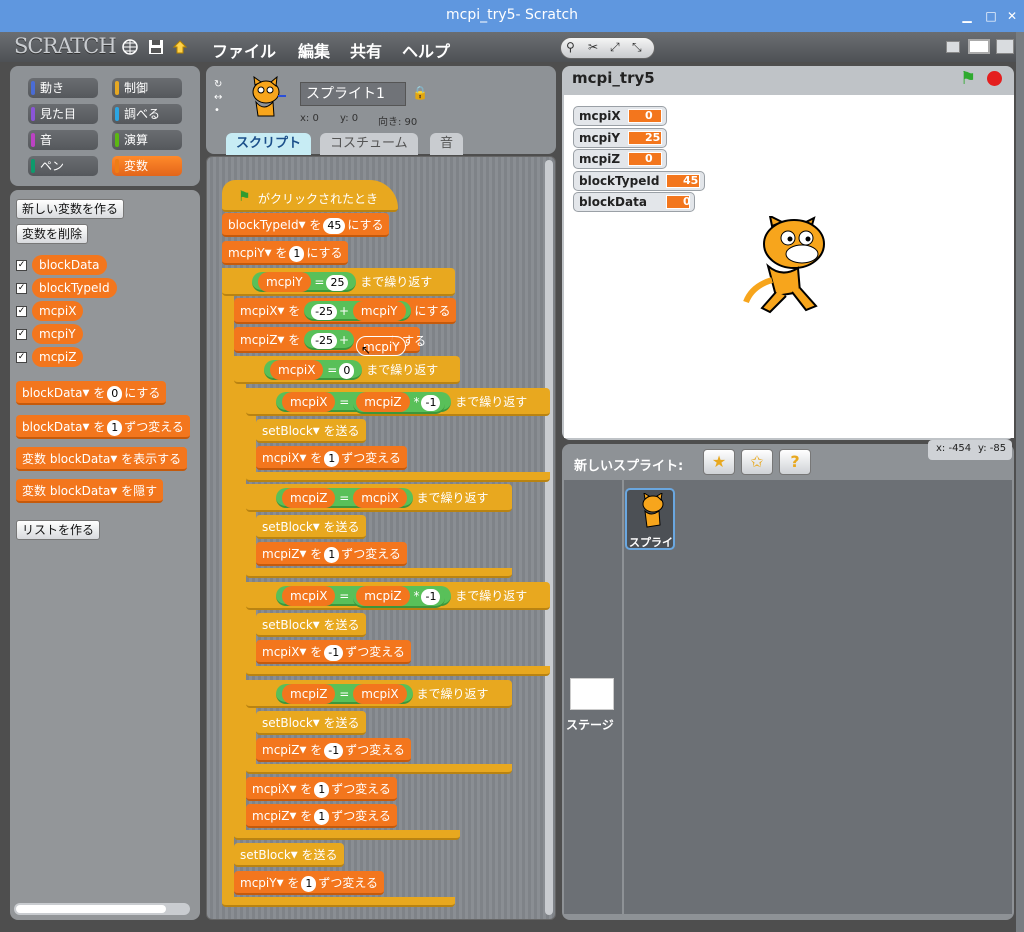 This screenshot has width=1024, height=932. What do you see at coordinates (63, 88) in the screenshot?
I see `category-0: 動き` at bounding box center [63, 88].